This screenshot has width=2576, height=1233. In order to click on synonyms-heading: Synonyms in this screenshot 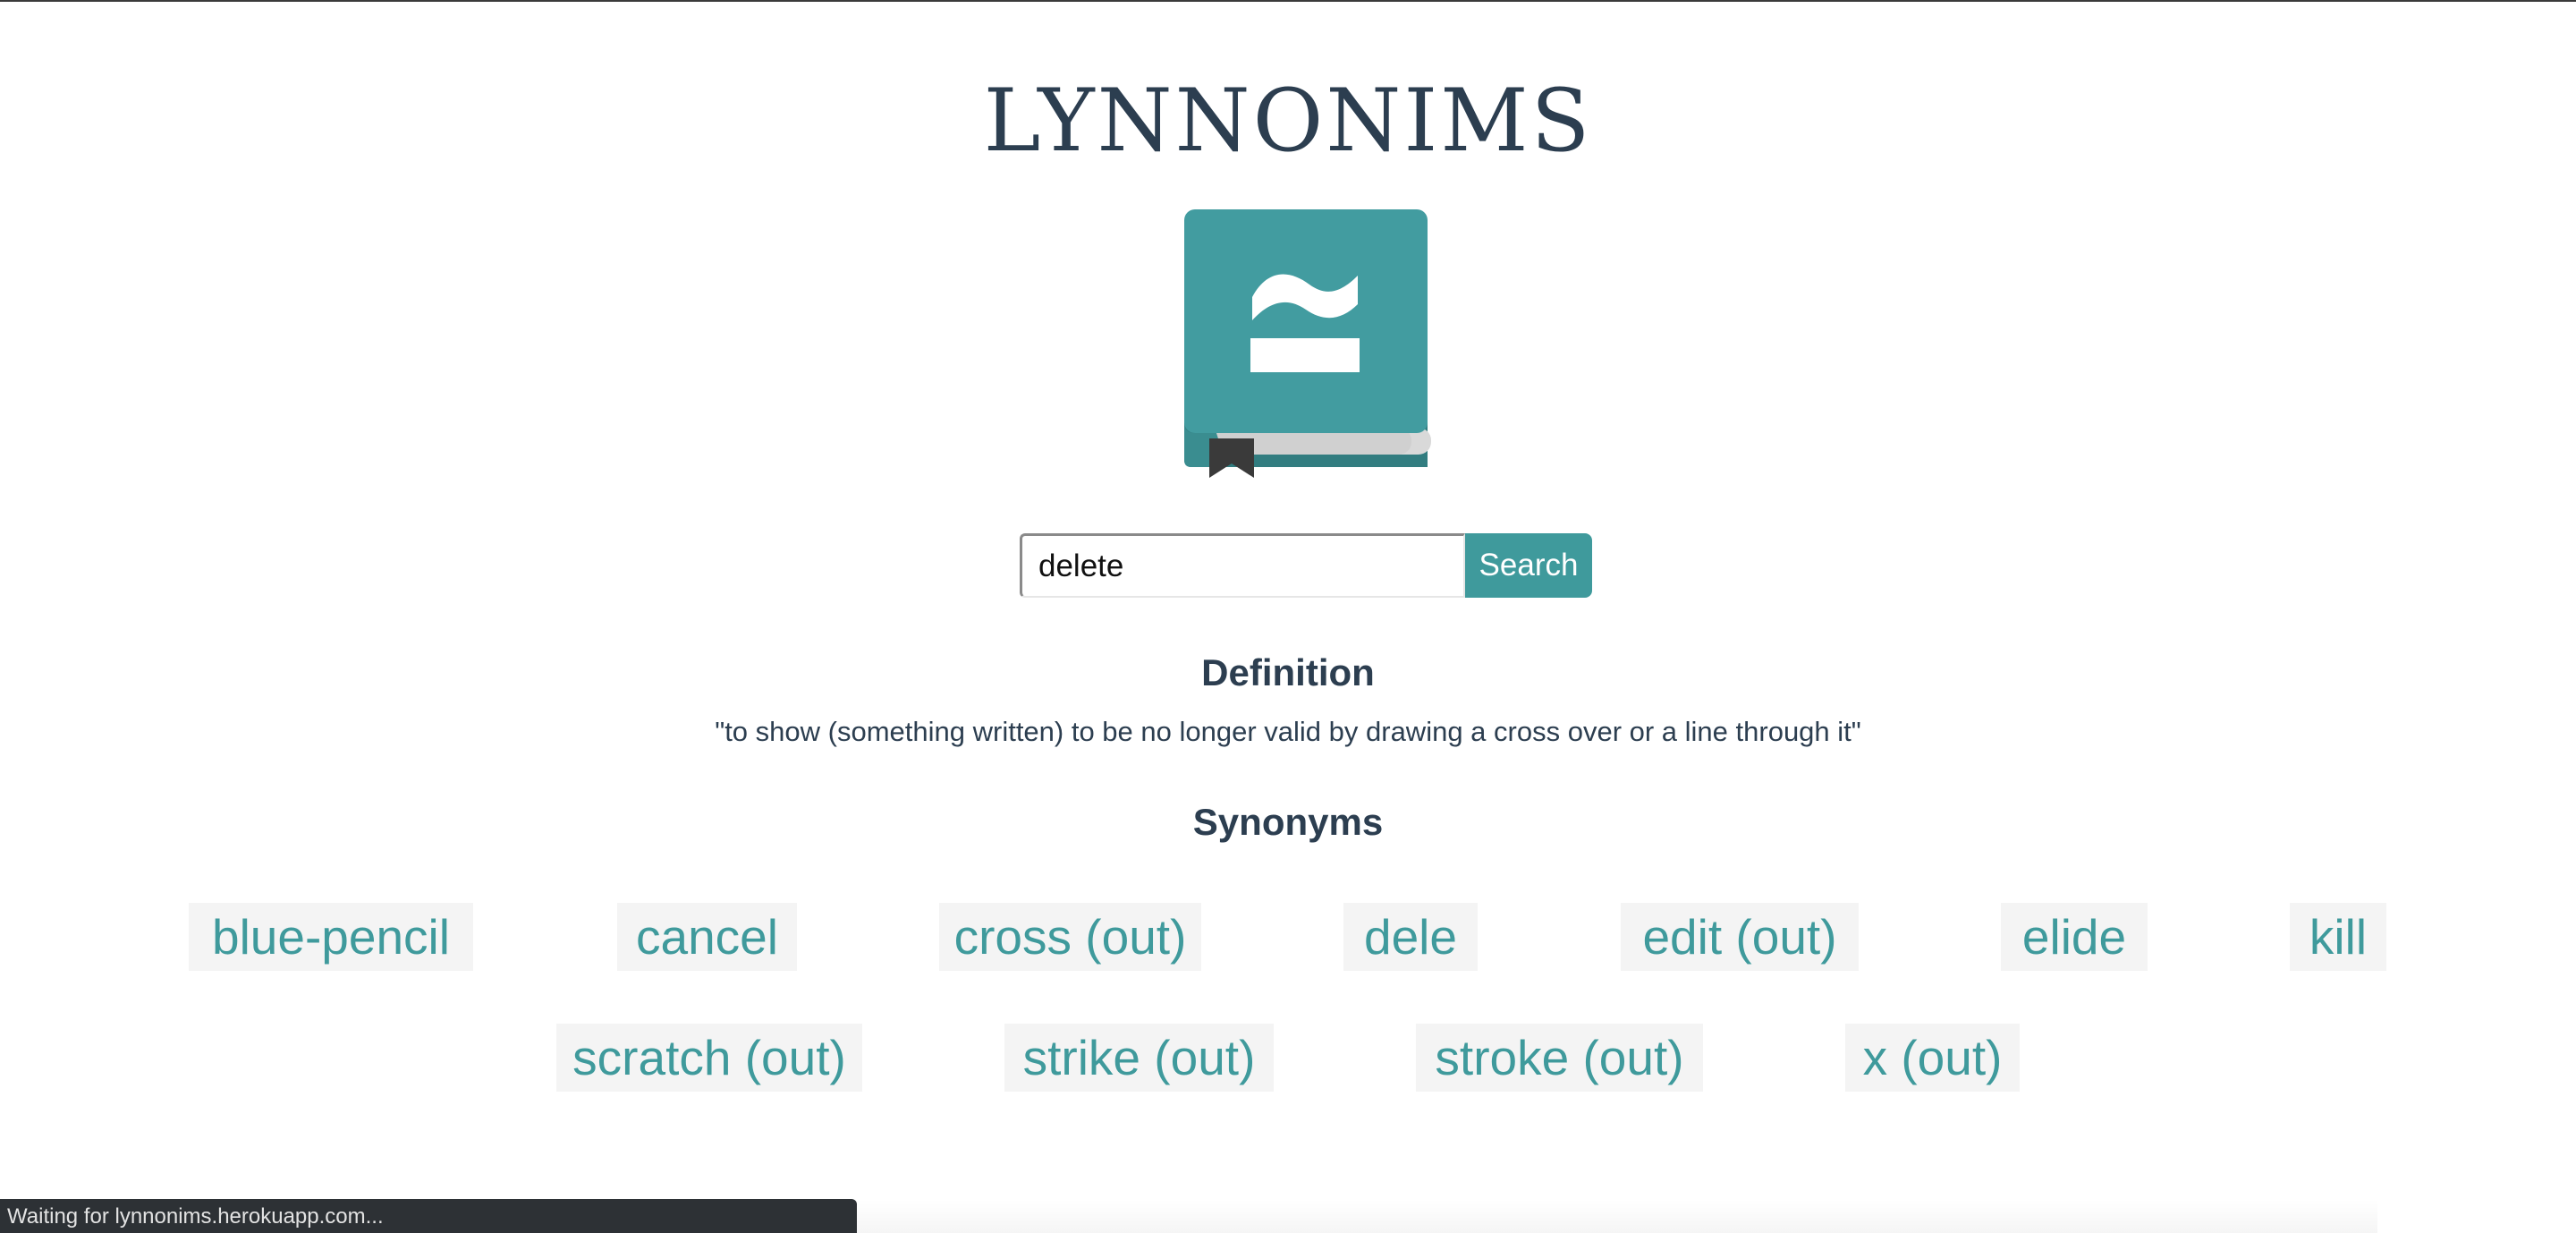, I will do `click(1288, 822)`.